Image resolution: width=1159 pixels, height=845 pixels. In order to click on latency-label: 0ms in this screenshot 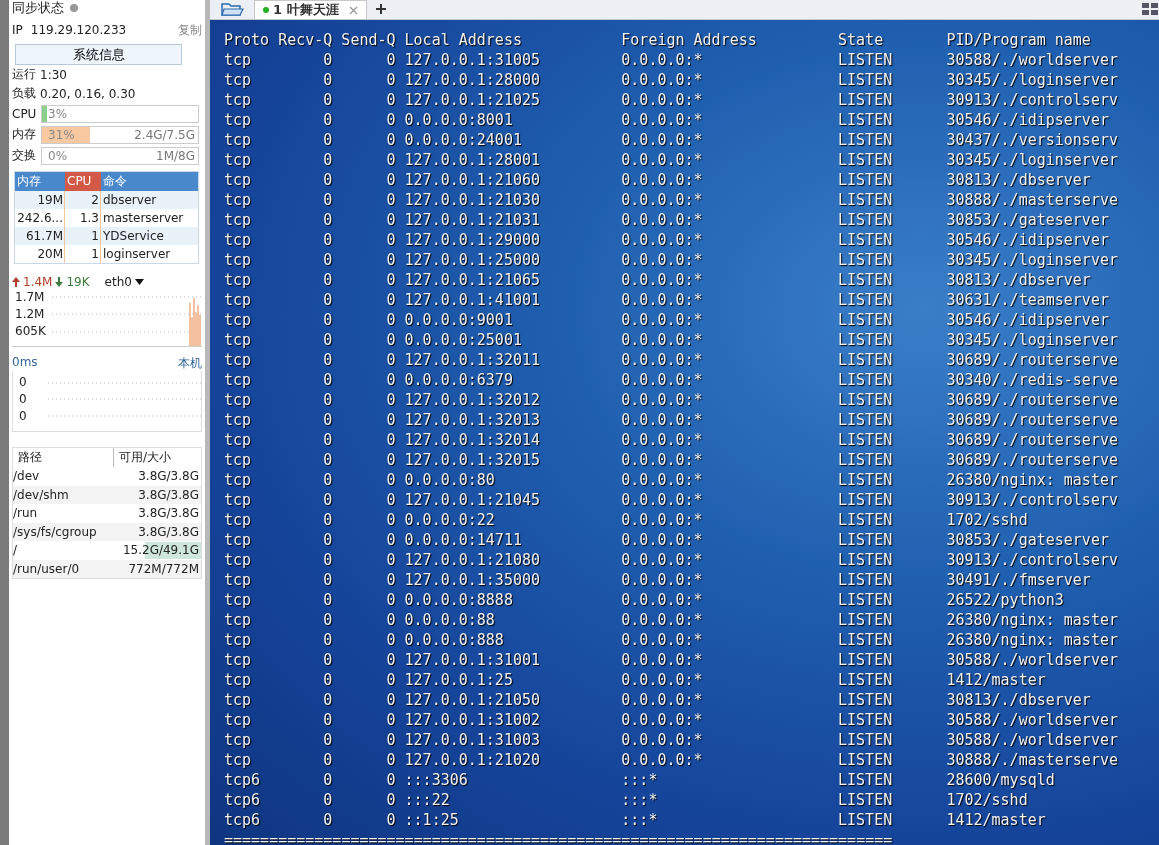, I will do `click(25, 363)`.